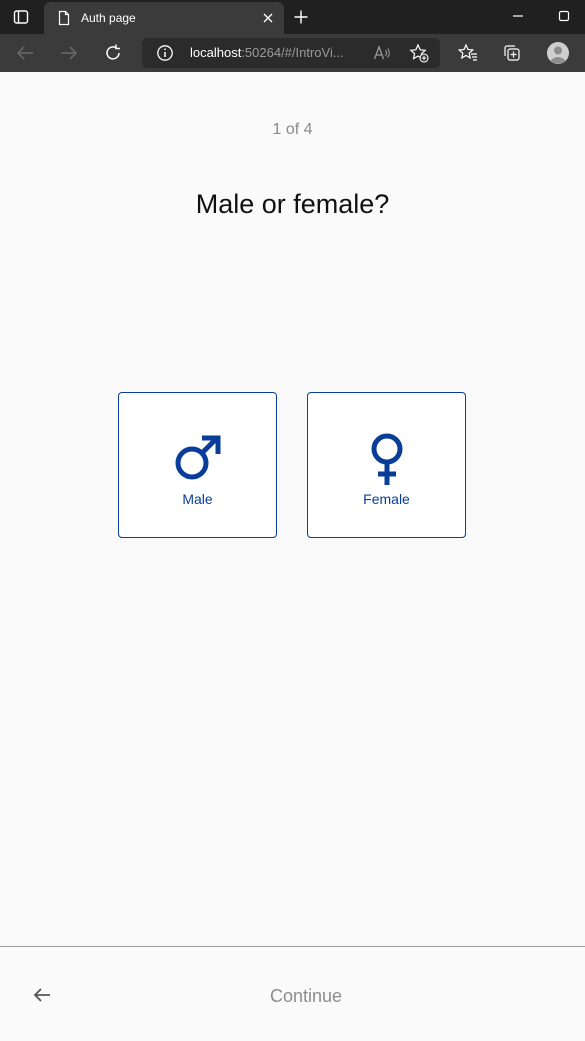 The width and height of the screenshot is (585, 1041). What do you see at coordinates (387, 459) in the screenshot?
I see `female-symbol-icon` at bounding box center [387, 459].